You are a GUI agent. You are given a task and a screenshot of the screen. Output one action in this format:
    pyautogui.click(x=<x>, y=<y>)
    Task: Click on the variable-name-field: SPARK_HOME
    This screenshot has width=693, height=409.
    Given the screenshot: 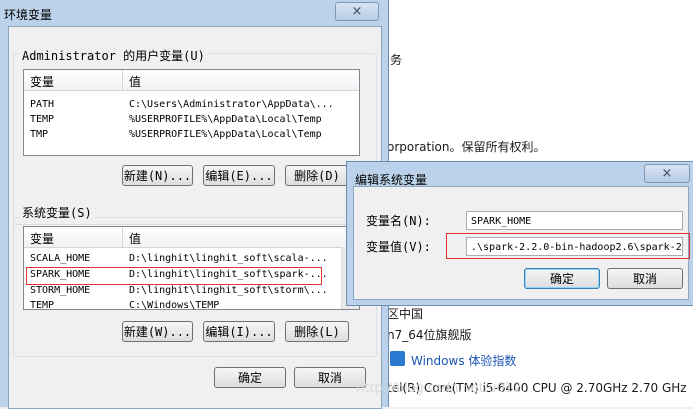 What is the action you would take?
    pyautogui.click(x=574, y=220)
    